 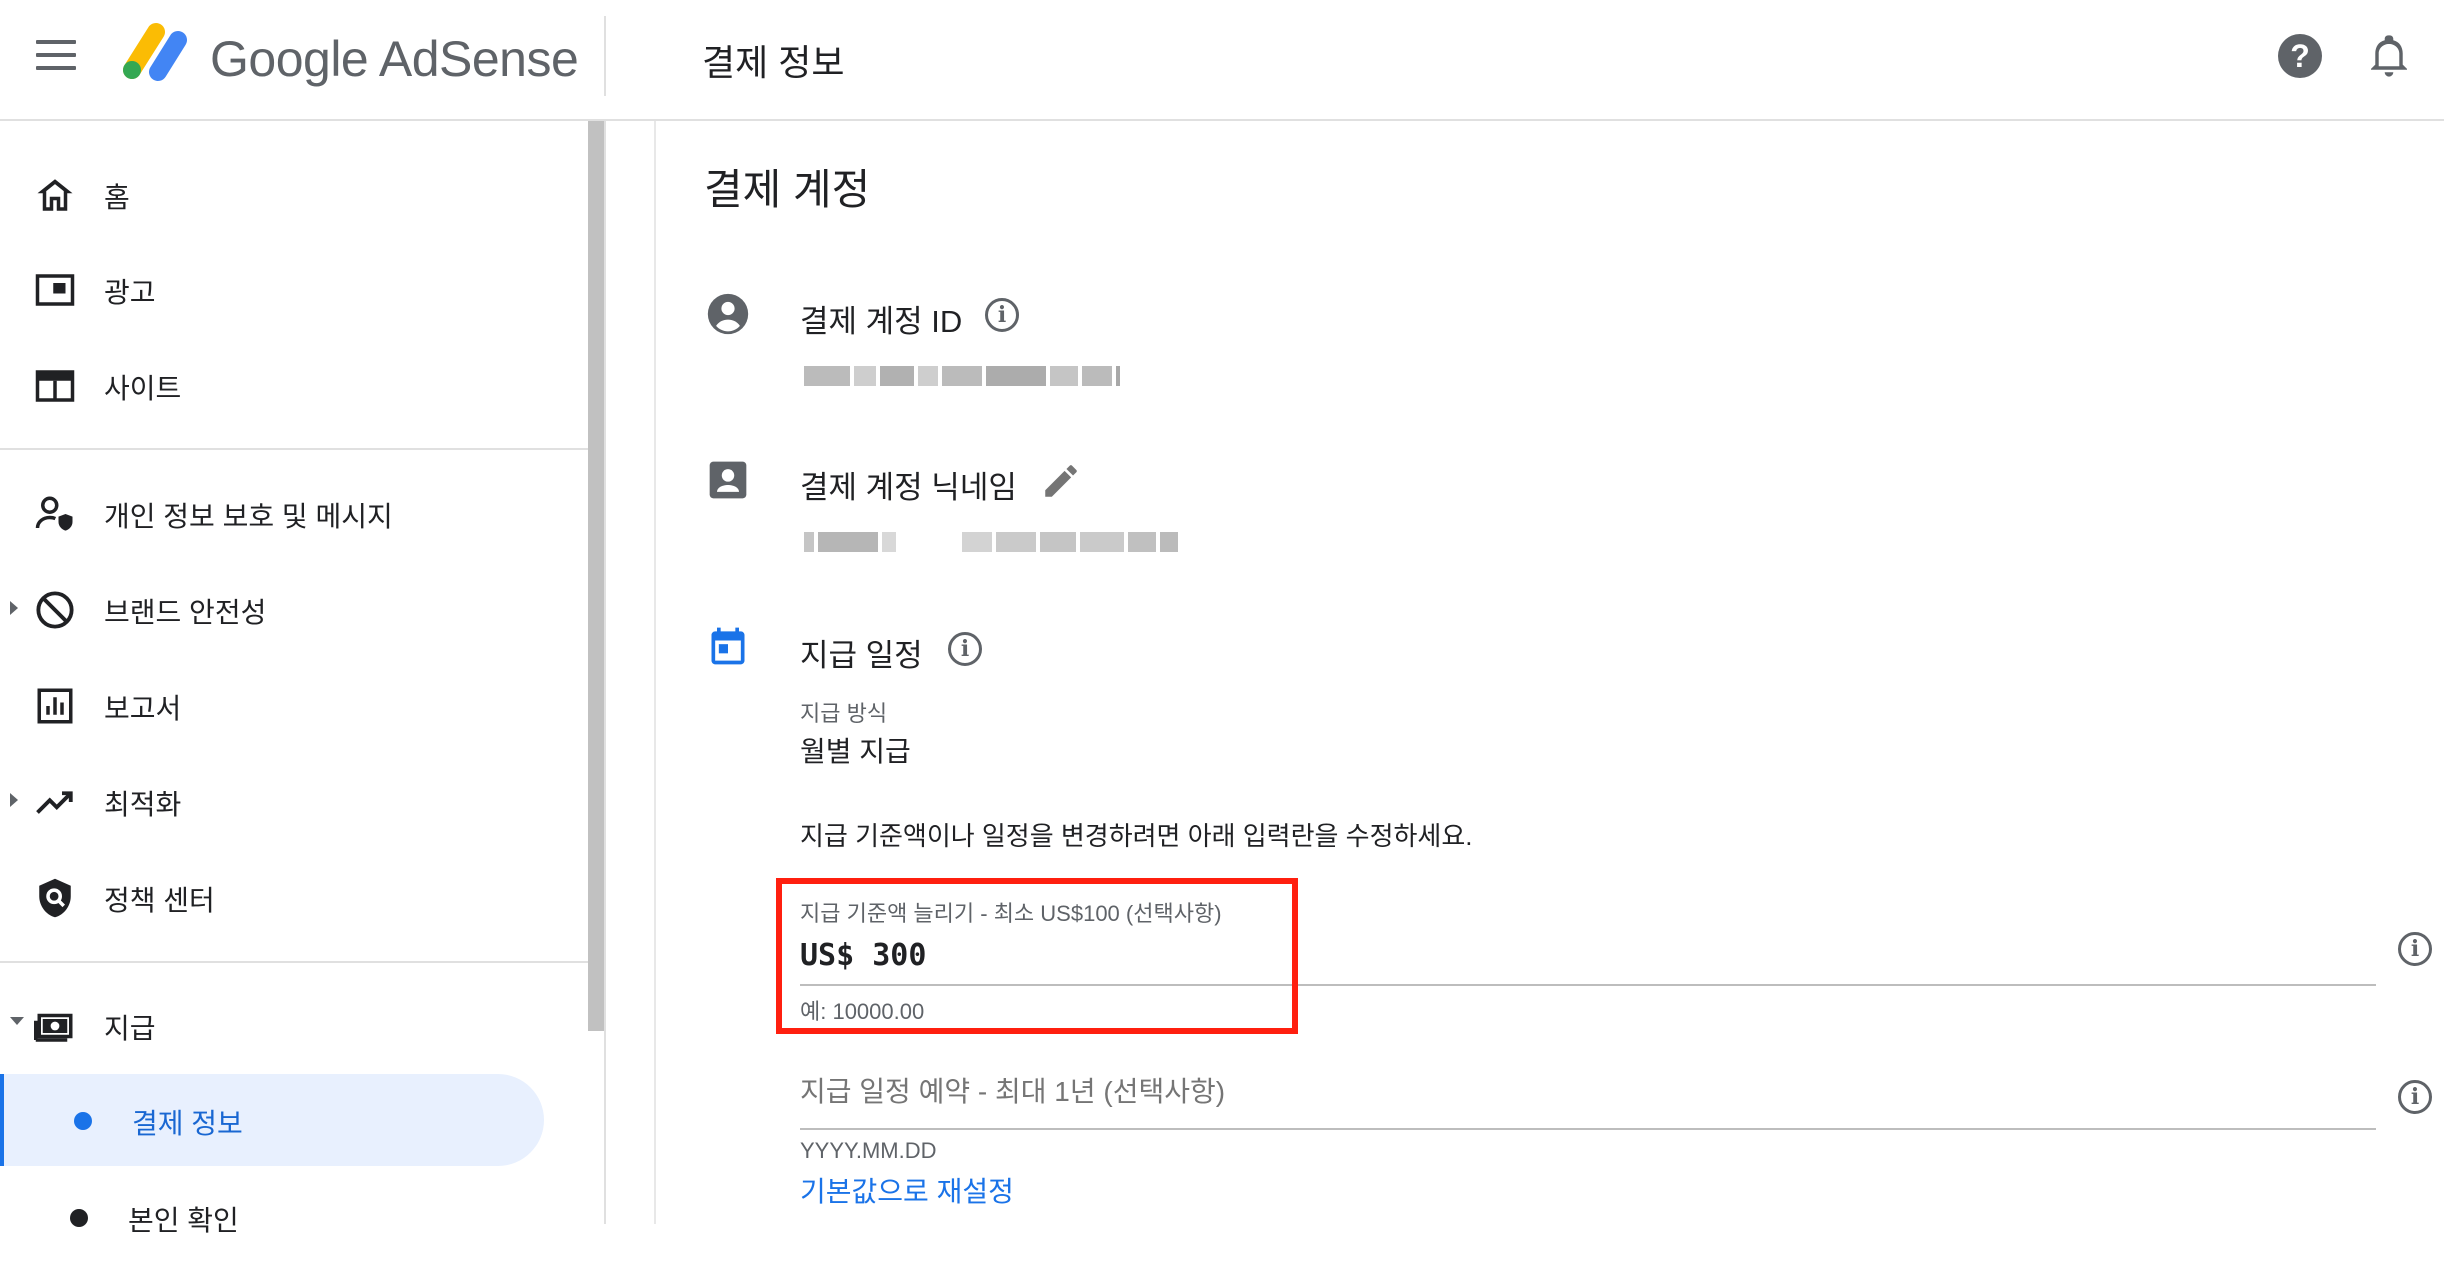 What do you see at coordinates (1037, 956) in the screenshot?
I see `highlight-box` at bounding box center [1037, 956].